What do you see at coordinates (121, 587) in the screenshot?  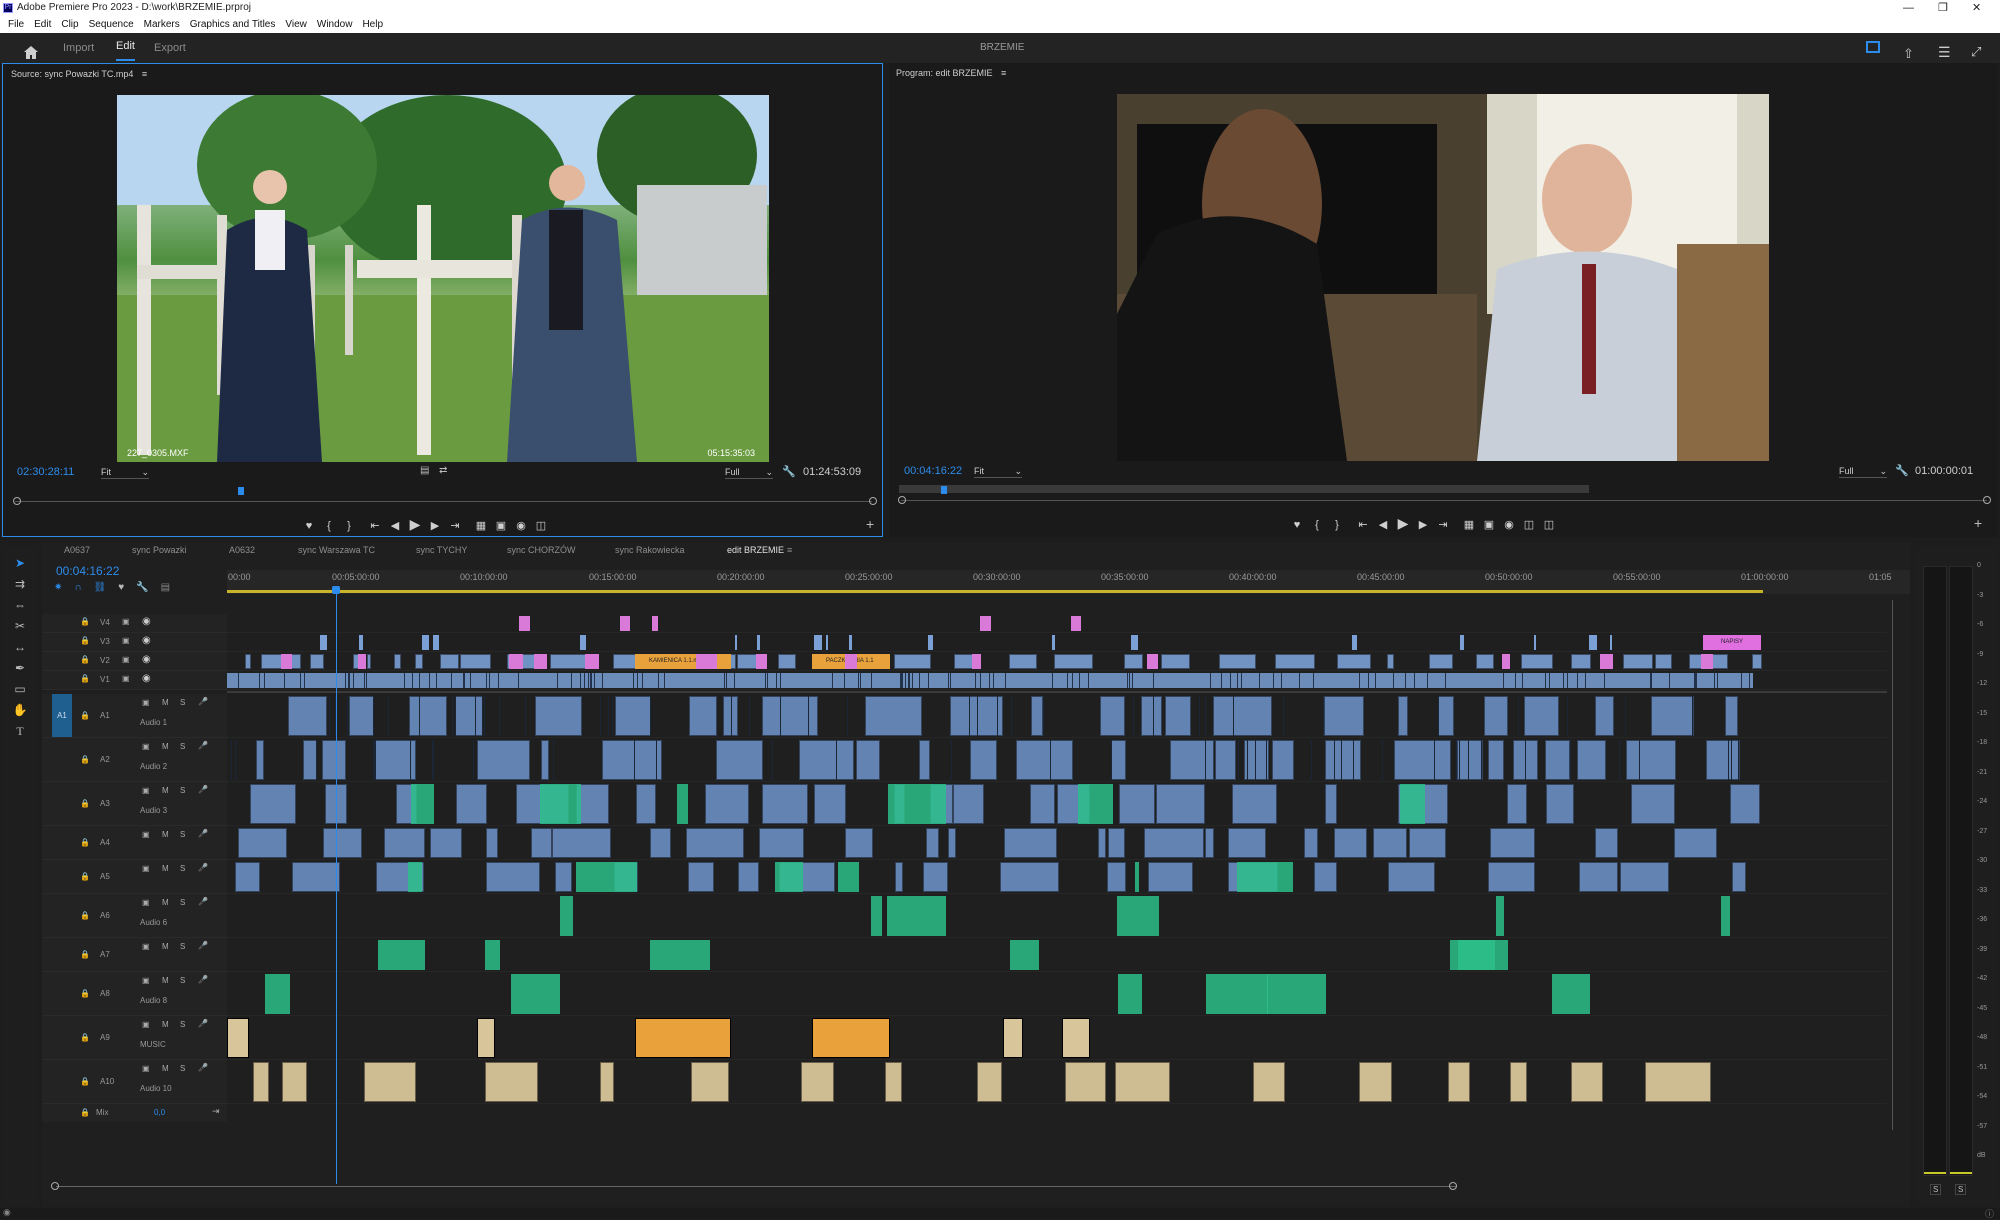 I see `add-marker-icon: ♥` at bounding box center [121, 587].